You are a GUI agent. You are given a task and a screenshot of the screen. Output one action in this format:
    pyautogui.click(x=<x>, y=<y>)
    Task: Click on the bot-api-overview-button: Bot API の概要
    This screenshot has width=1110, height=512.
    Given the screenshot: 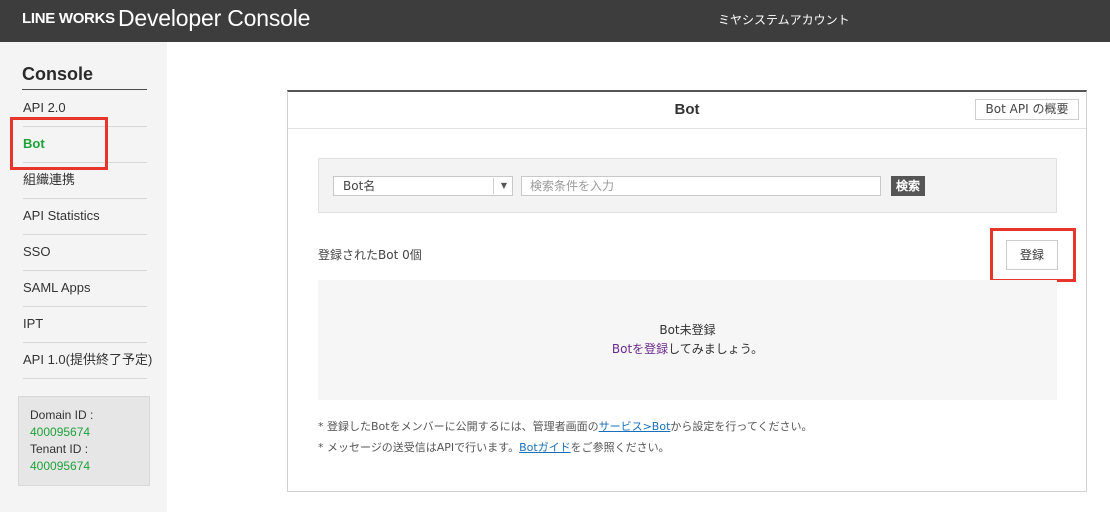 What is the action you would take?
    pyautogui.click(x=1027, y=109)
    